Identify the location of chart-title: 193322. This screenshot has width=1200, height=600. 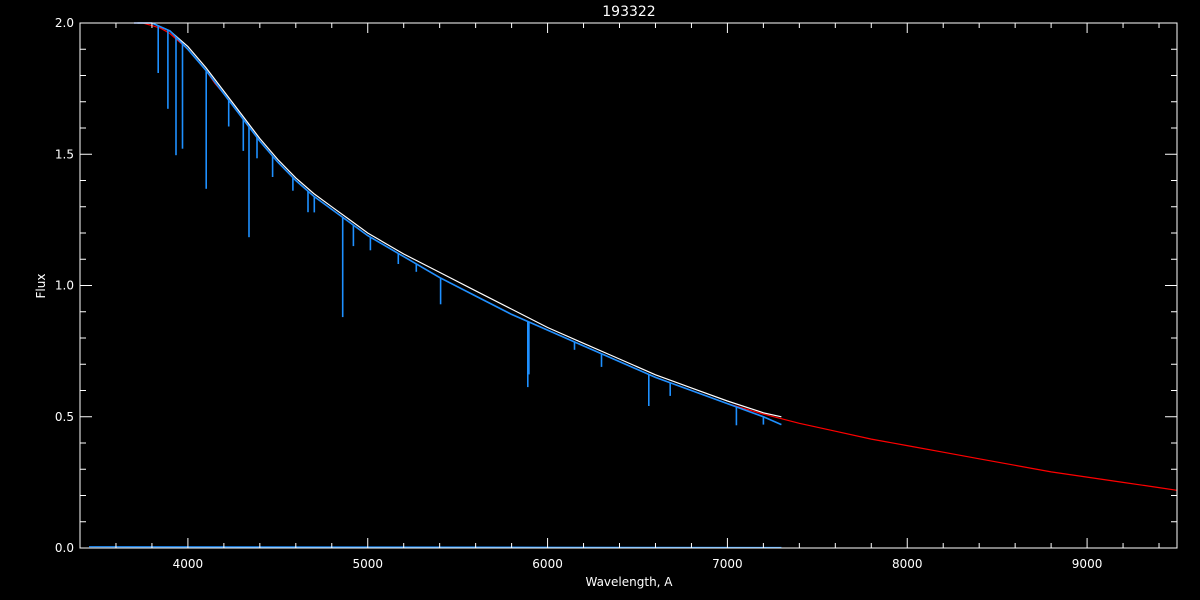
(628, 12).